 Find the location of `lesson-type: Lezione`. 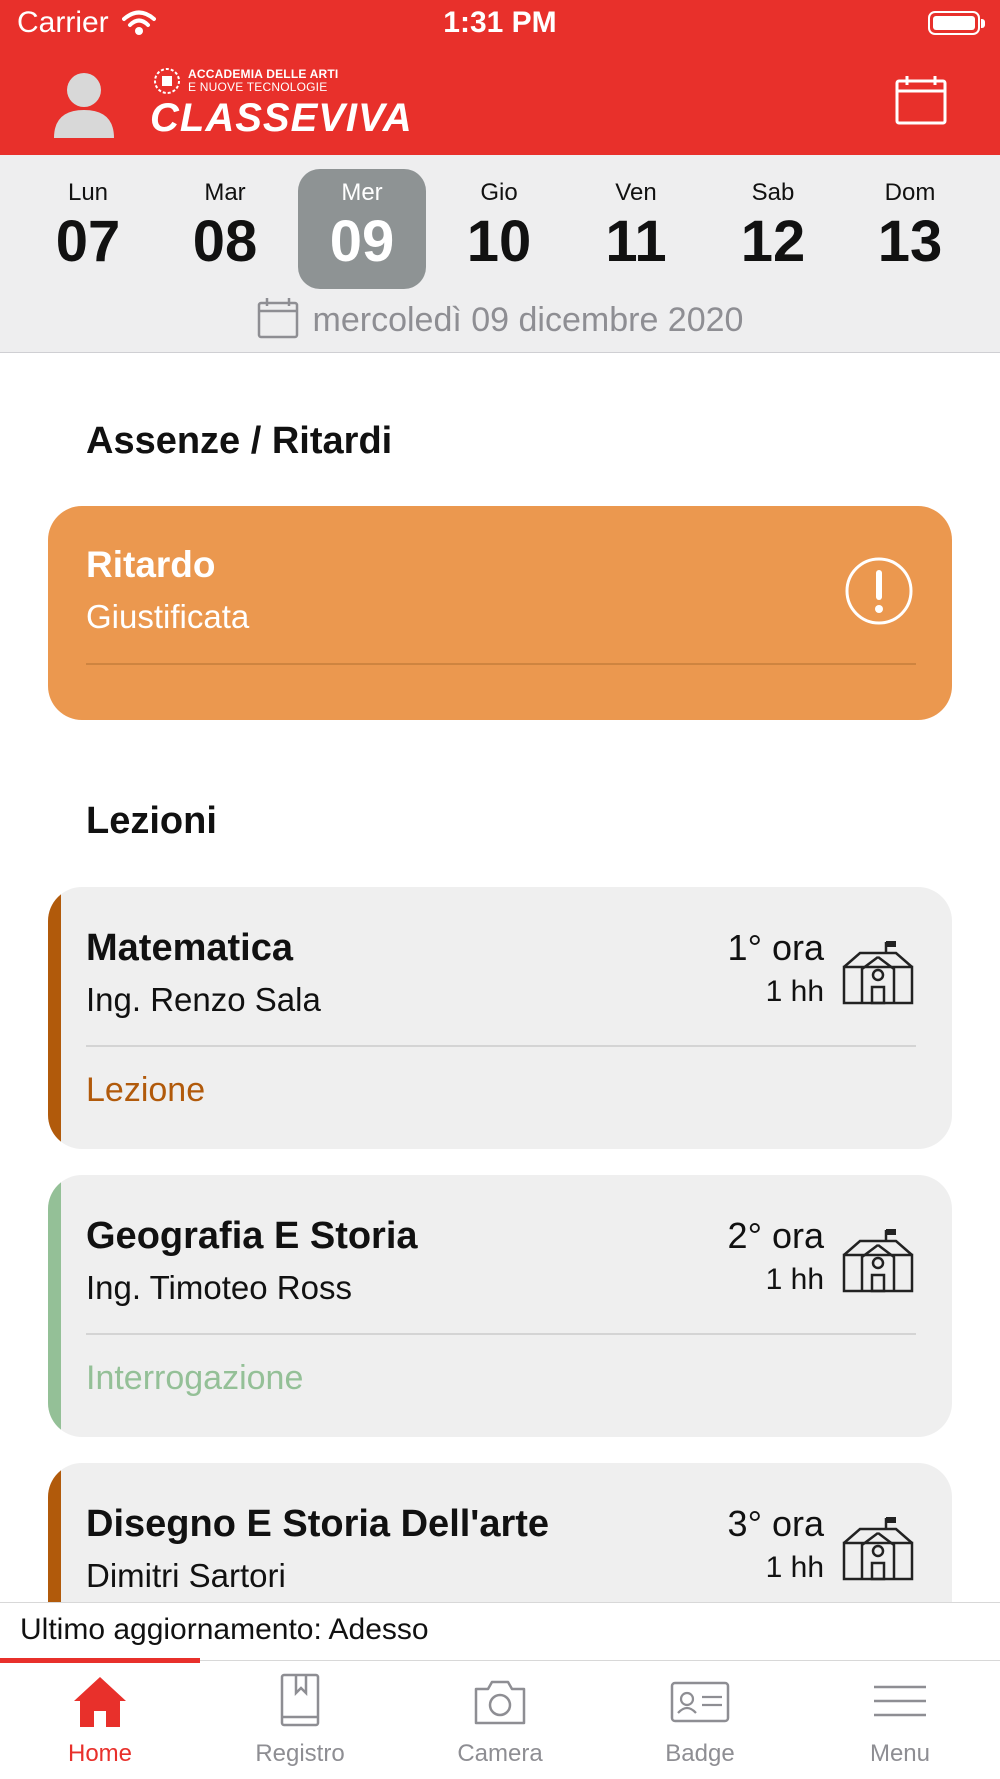

lesson-type: Lezione is located at coordinates (146, 1090).